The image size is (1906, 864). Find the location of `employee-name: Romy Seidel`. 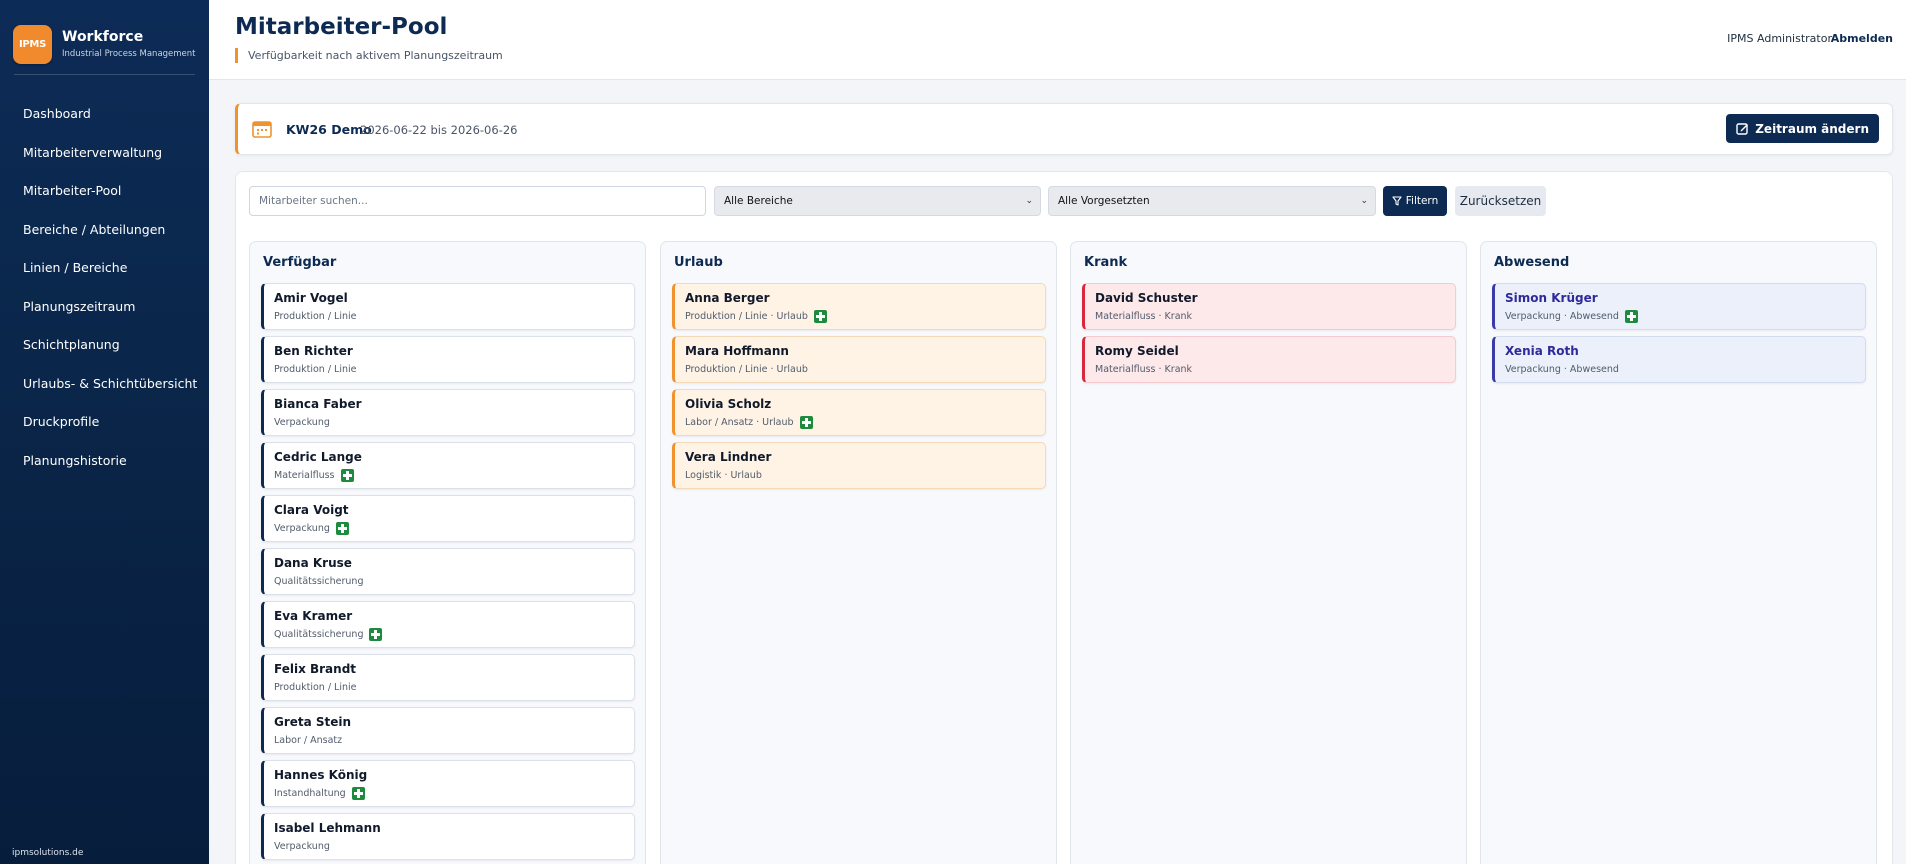

employee-name: Romy Seidel is located at coordinates (1137, 351).